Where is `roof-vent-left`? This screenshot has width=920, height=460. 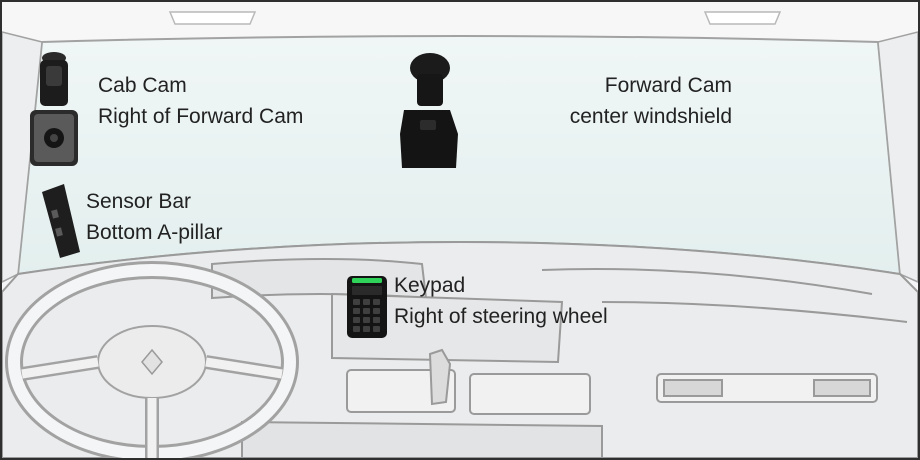 roof-vent-left is located at coordinates (212, 18).